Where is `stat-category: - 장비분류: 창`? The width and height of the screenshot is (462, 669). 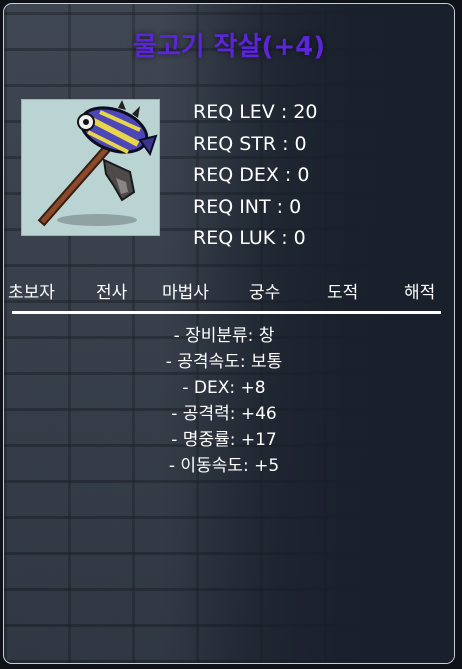 stat-category: - 장비분류: 창 is located at coordinates (224, 336).